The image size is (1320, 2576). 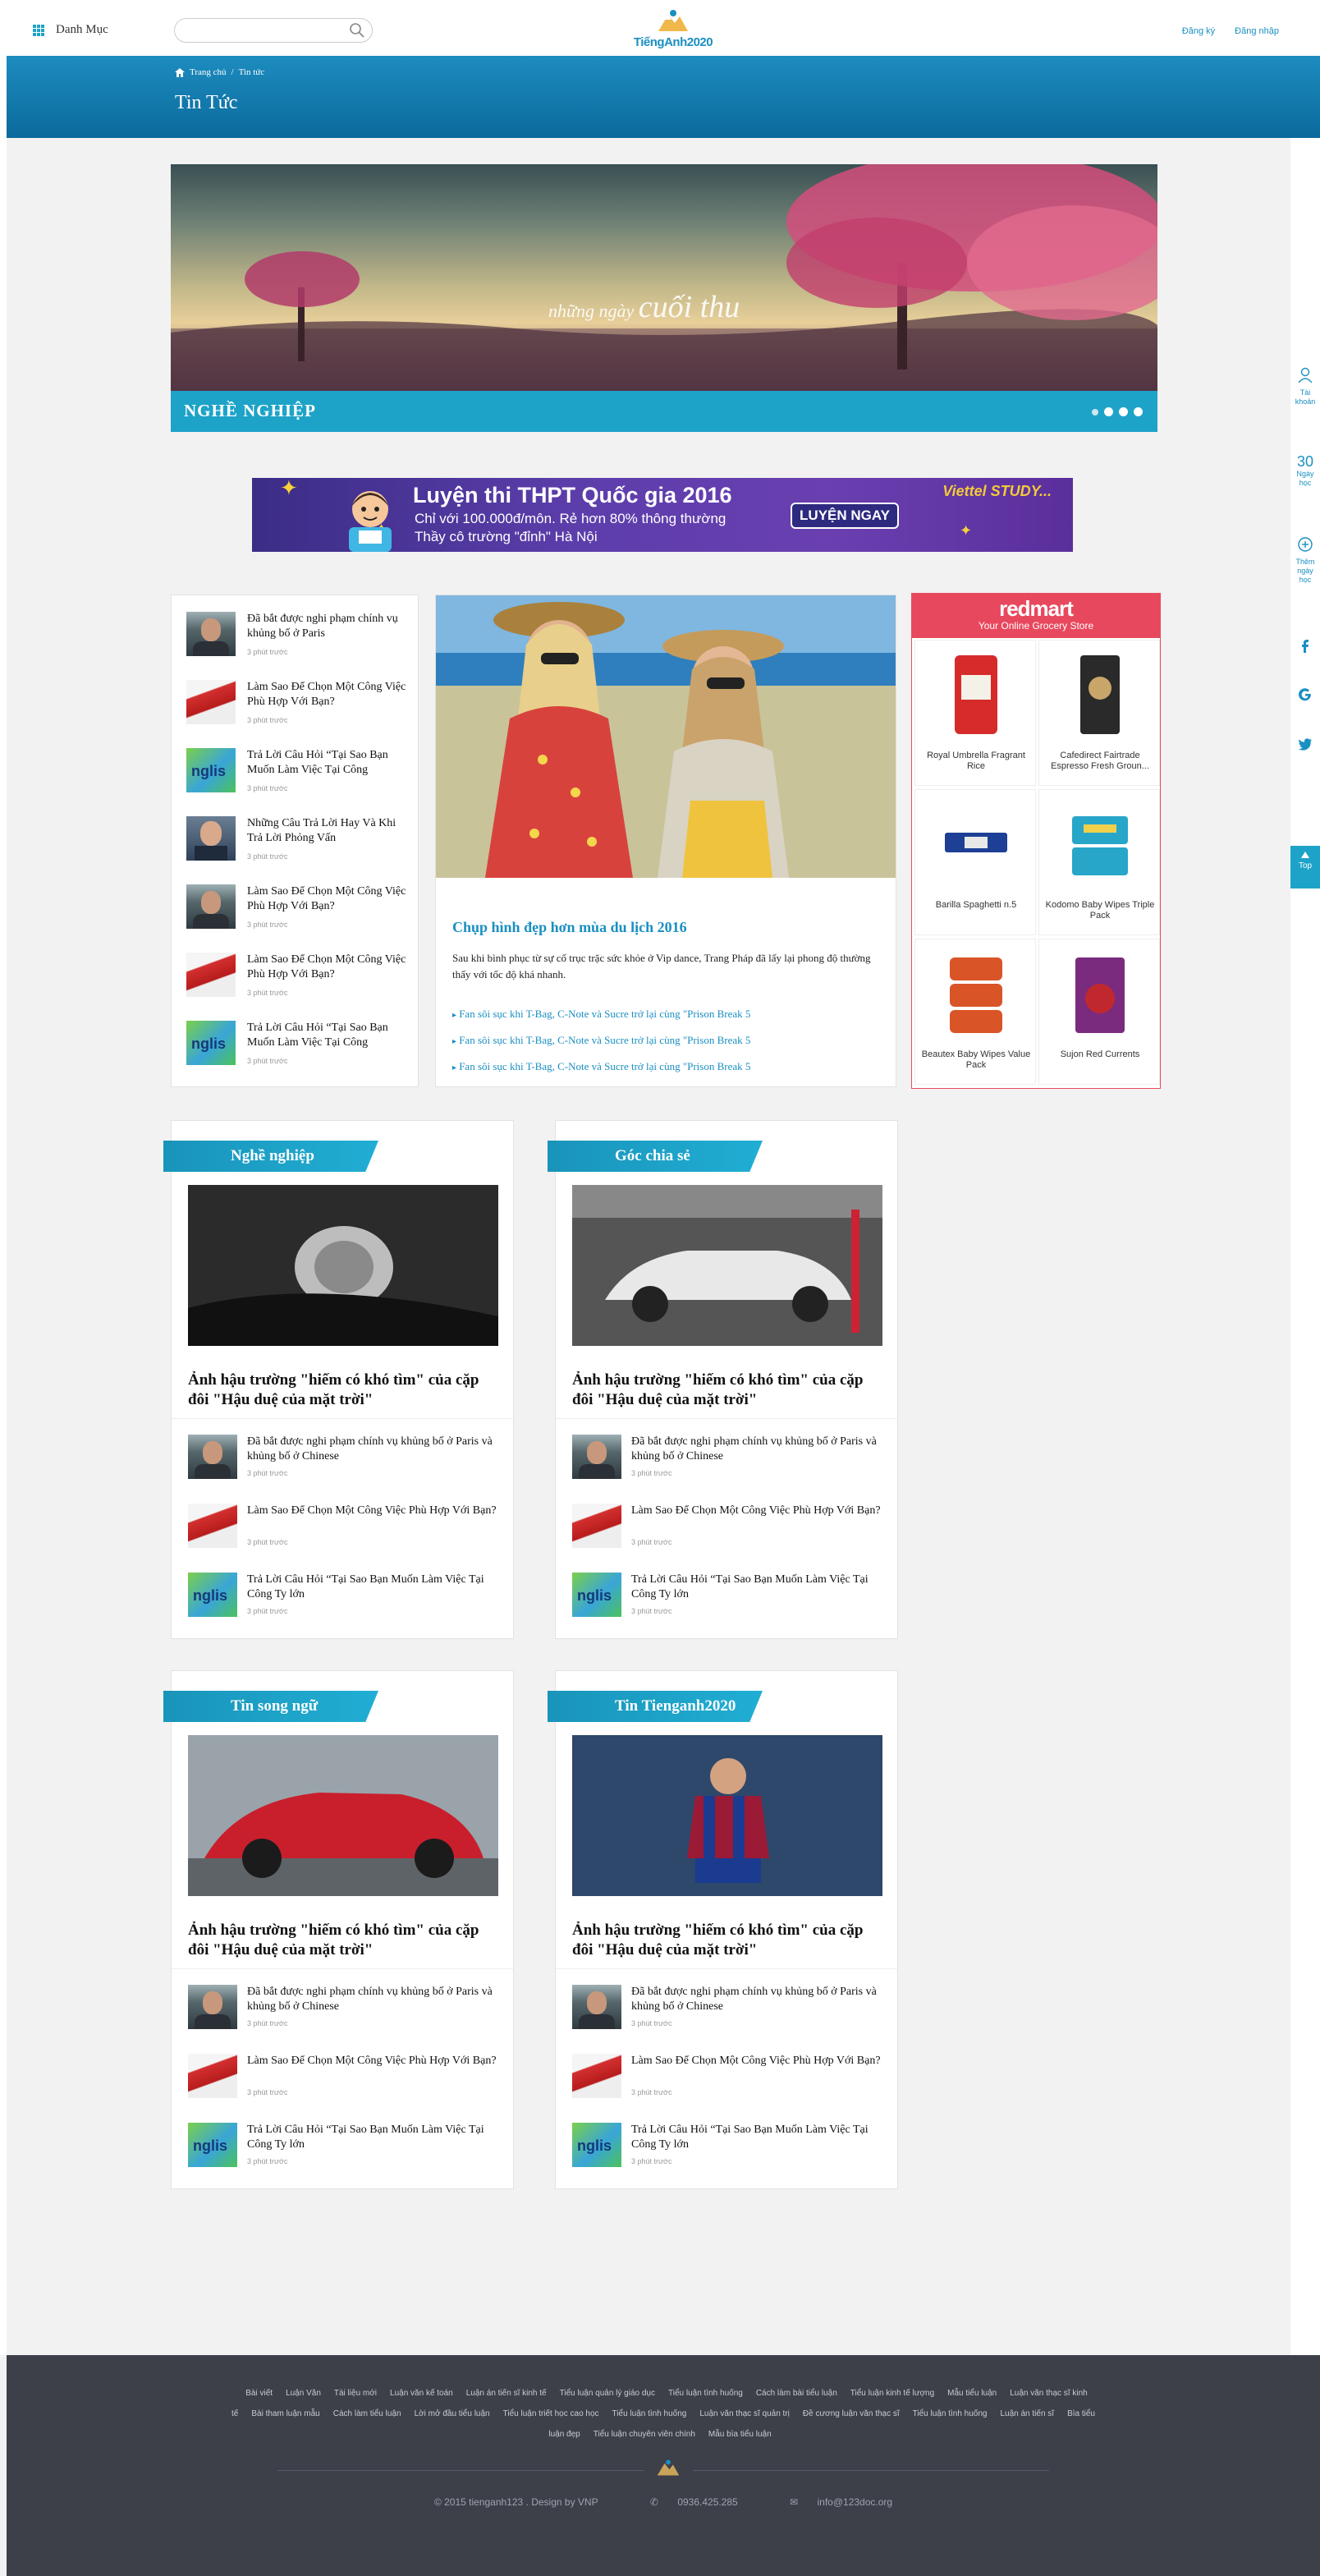 I want to click on featured-title: Chụp hình đẹp hơn mùa du lịch 2016, so click(x=569, y=927).